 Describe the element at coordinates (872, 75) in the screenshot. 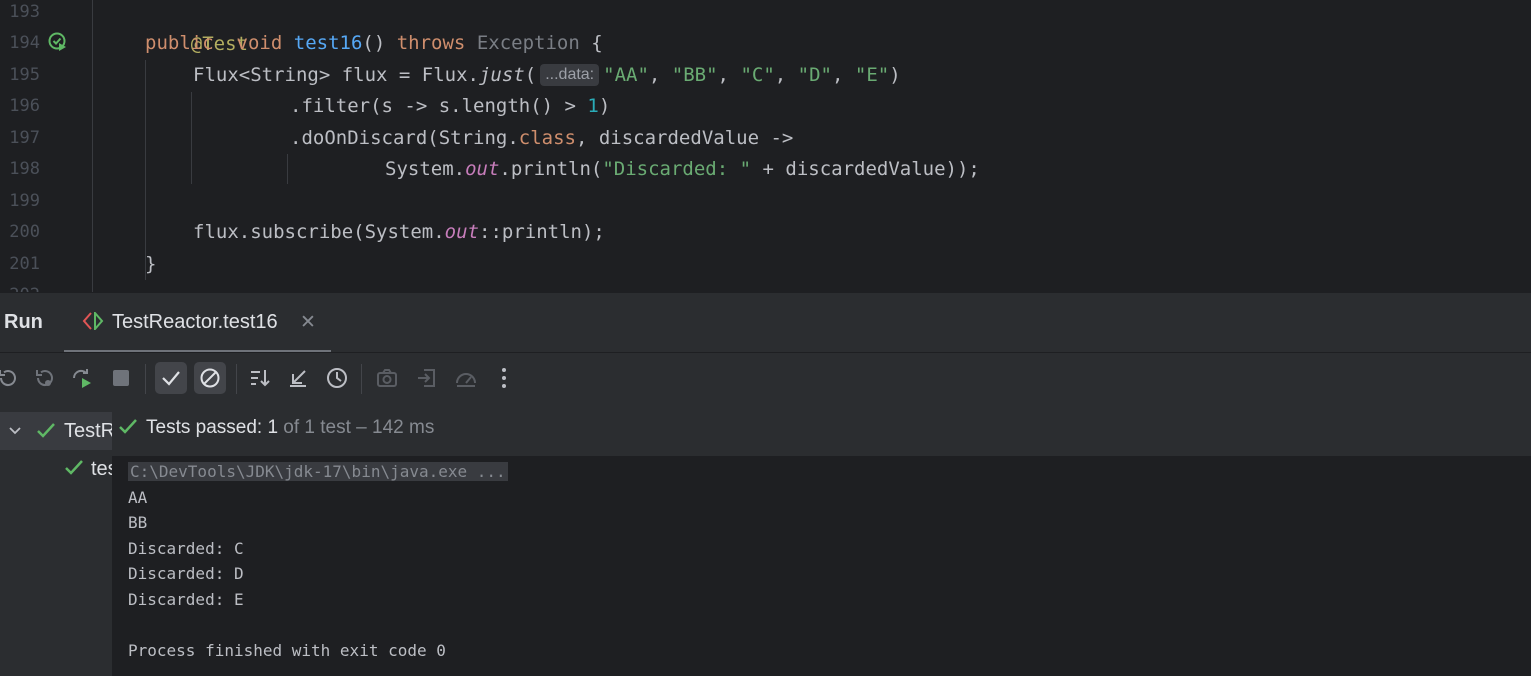

I see `string-literal: "E"` at that location.